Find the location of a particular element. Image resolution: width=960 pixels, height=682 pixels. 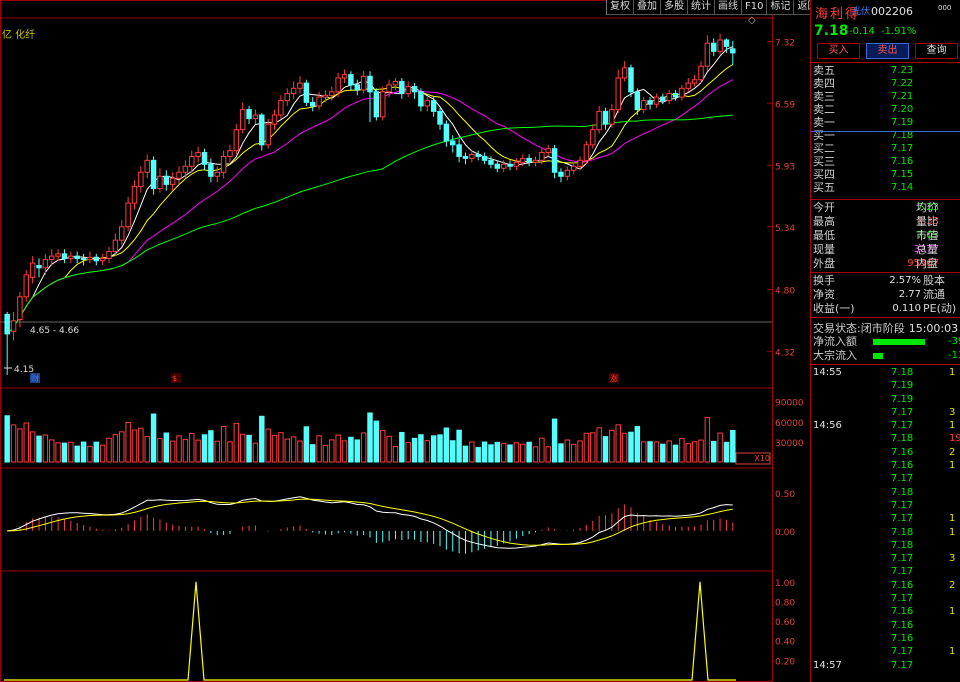

ask-row: 卖五 7.23 is located at coordinates (885, 70).